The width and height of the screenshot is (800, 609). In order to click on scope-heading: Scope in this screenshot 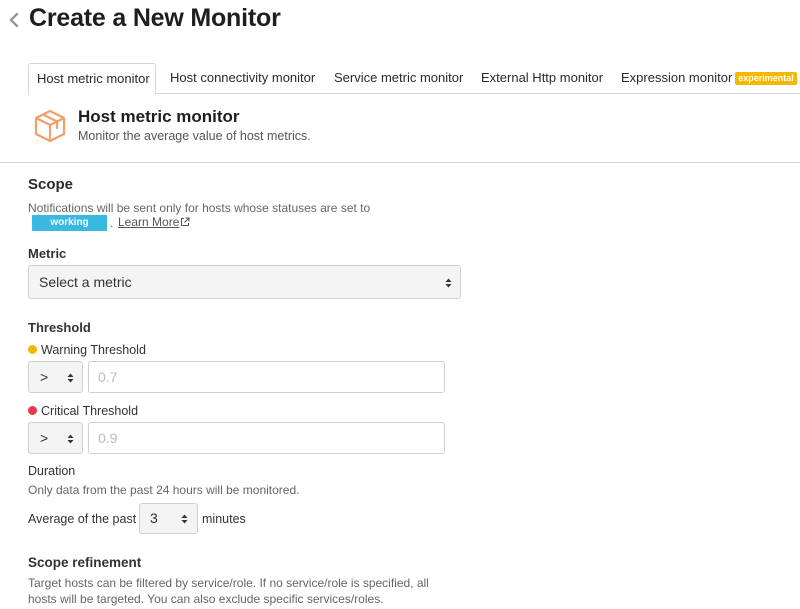, I will do `click(51, 184)`.